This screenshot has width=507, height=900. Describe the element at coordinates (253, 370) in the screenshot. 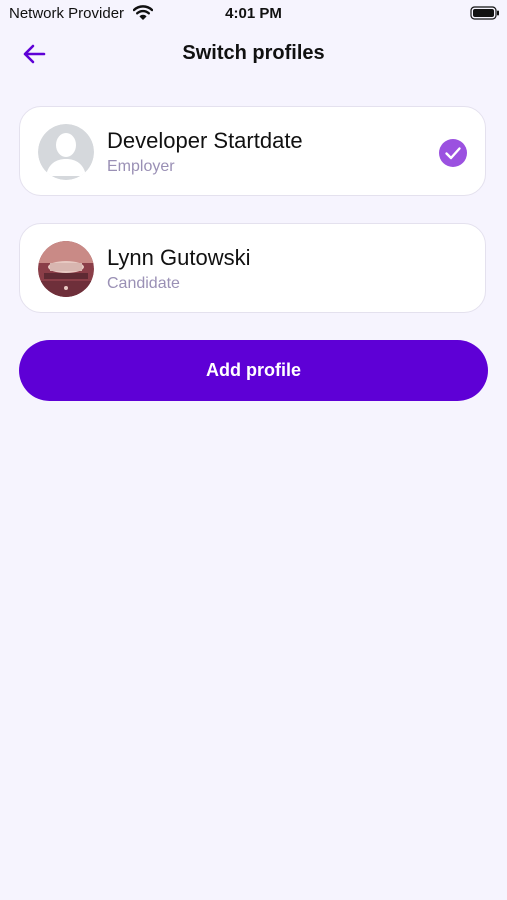

I see `add-profile-button: Add profile` at that location.